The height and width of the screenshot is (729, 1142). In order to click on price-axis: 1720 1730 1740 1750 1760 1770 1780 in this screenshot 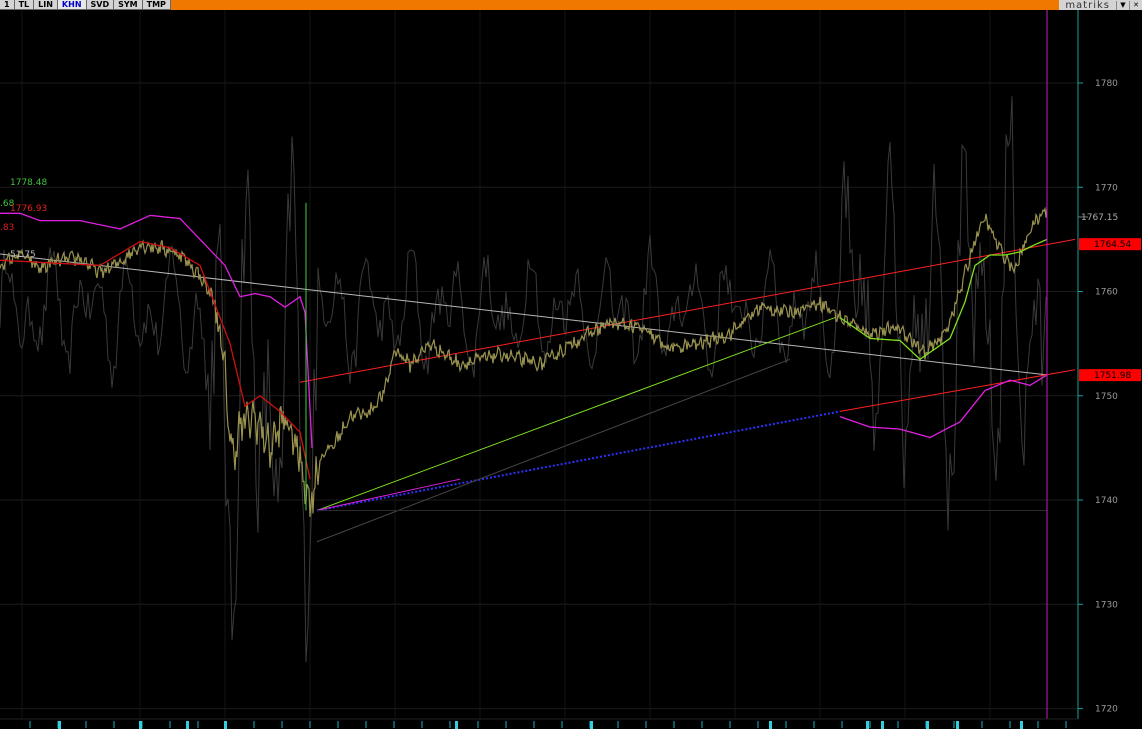, I will do `click(1097, 364)`.